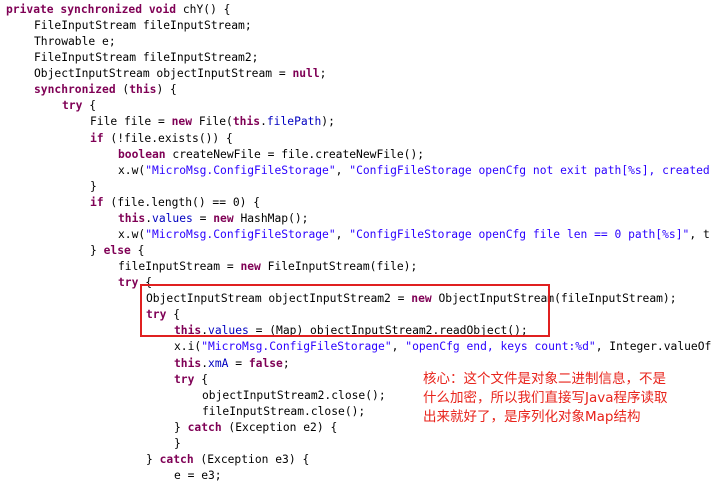 The height and width of the screenshot is (484, 725). I want to click on code-line: if (file.length() == 0) {, so click(175, 203).